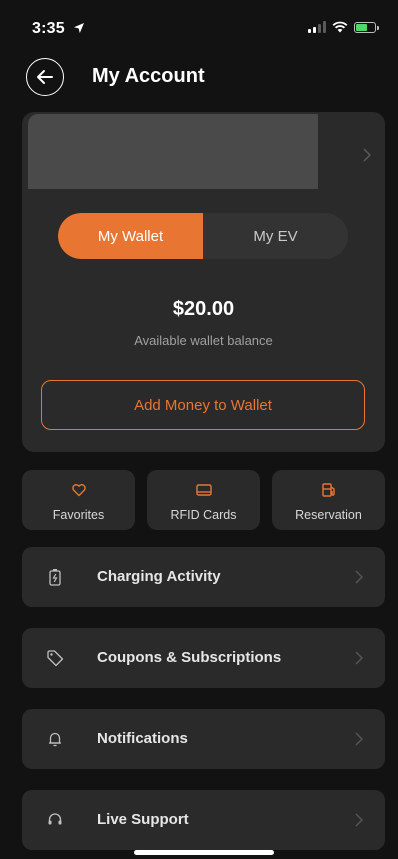 This screenshot has height=859, width=398. What do you see at coordinates (203, 515) in the screenshot?
I see `rfid-cards-label: RFID Cards` at bounding box center [203, 515].